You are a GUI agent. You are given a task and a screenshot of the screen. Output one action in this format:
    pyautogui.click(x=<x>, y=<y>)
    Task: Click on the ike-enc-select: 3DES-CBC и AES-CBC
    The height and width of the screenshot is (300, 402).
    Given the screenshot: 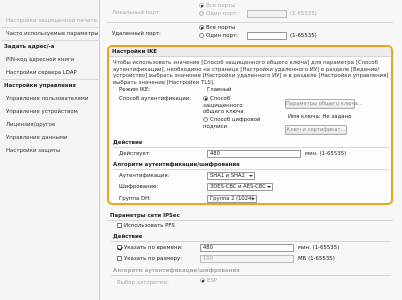 What is the action you would take?
    pyautogui.click(x=240, y=187)
    